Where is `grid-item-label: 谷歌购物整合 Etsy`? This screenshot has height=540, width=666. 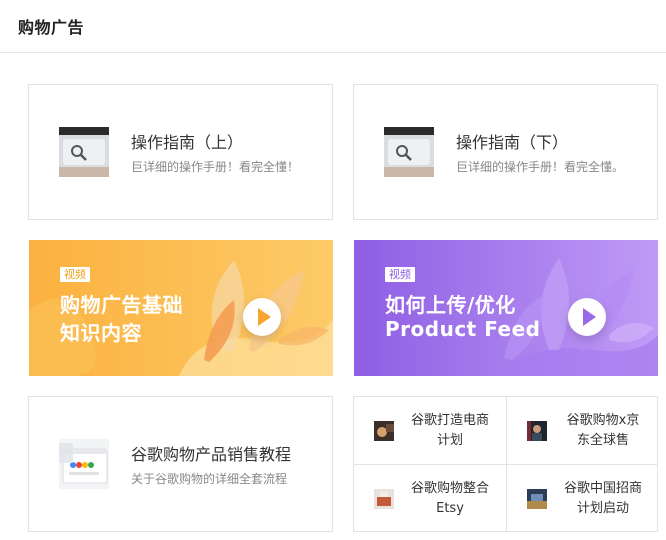 grid-item-label: 谷歌购物整合 Etsy is located at coordinates (449, 498).